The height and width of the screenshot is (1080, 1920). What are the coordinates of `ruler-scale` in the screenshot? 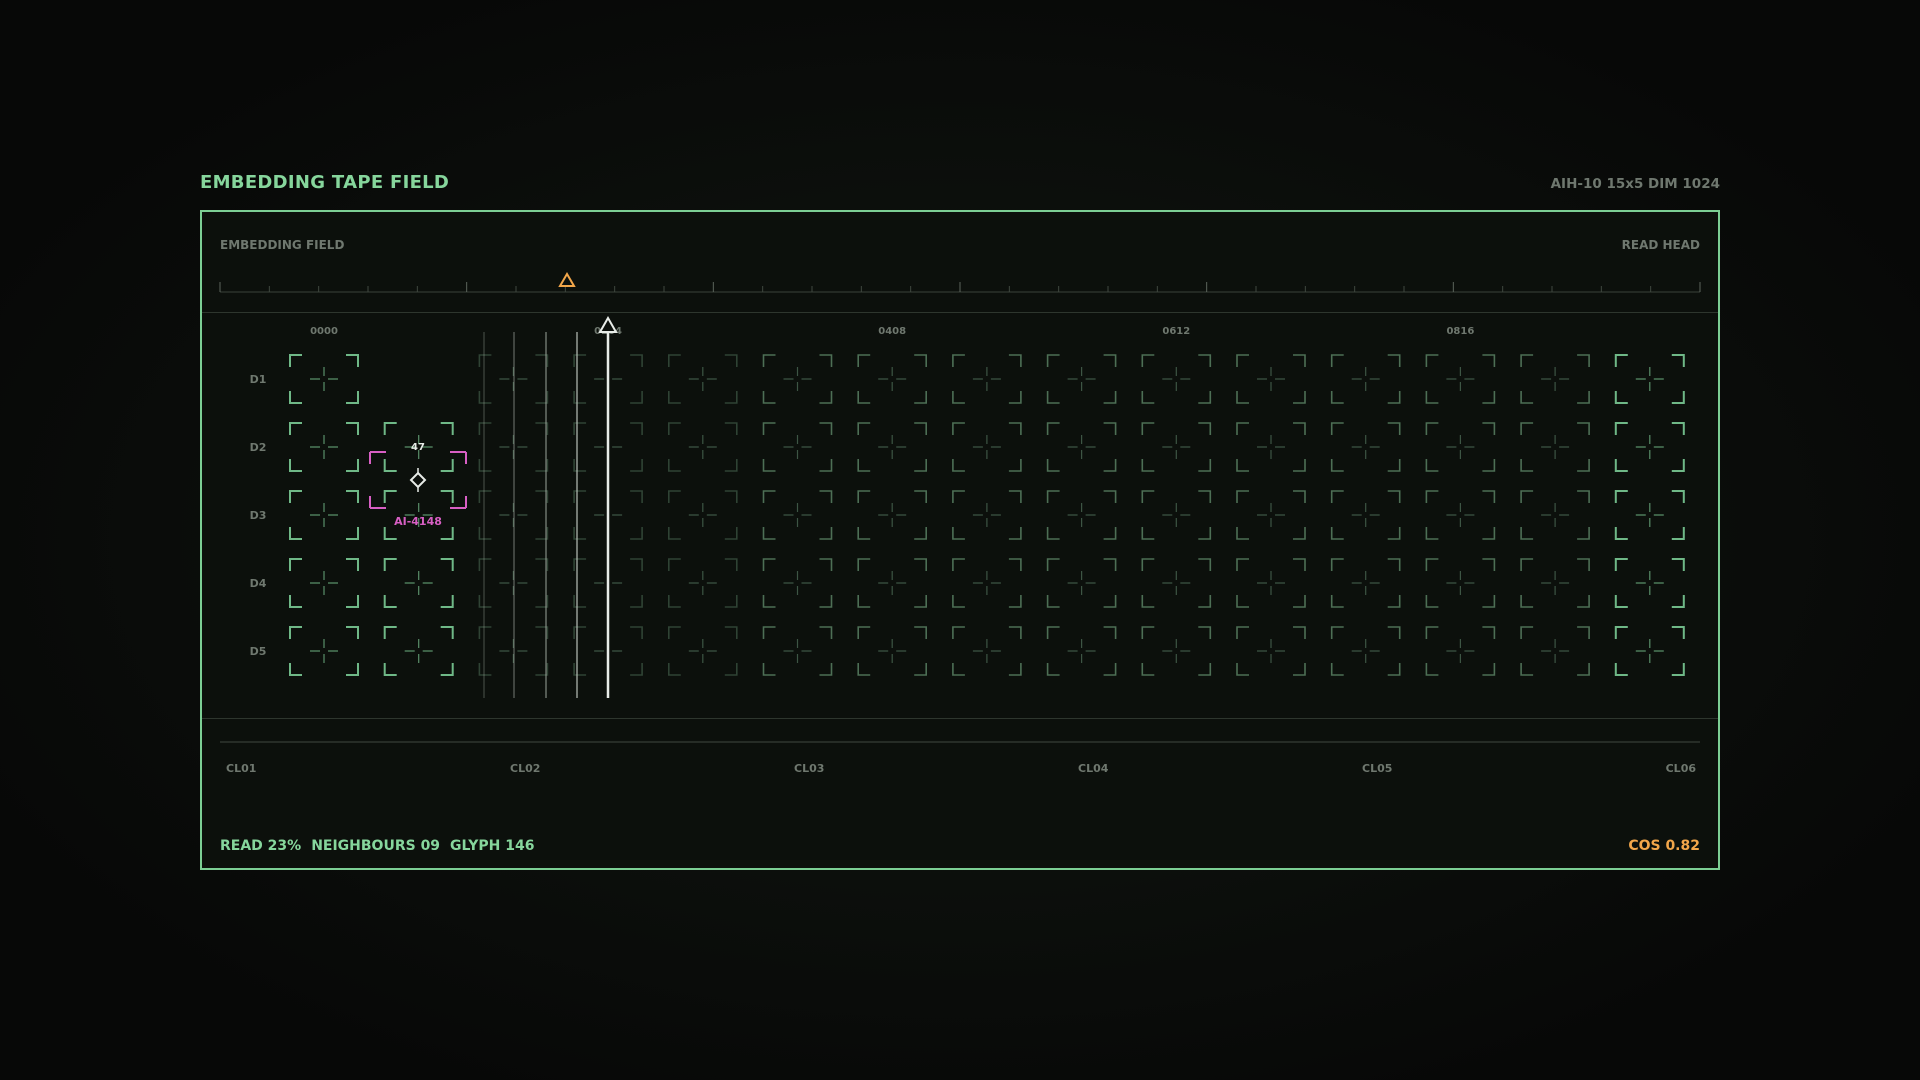 It's located at (960, 282).